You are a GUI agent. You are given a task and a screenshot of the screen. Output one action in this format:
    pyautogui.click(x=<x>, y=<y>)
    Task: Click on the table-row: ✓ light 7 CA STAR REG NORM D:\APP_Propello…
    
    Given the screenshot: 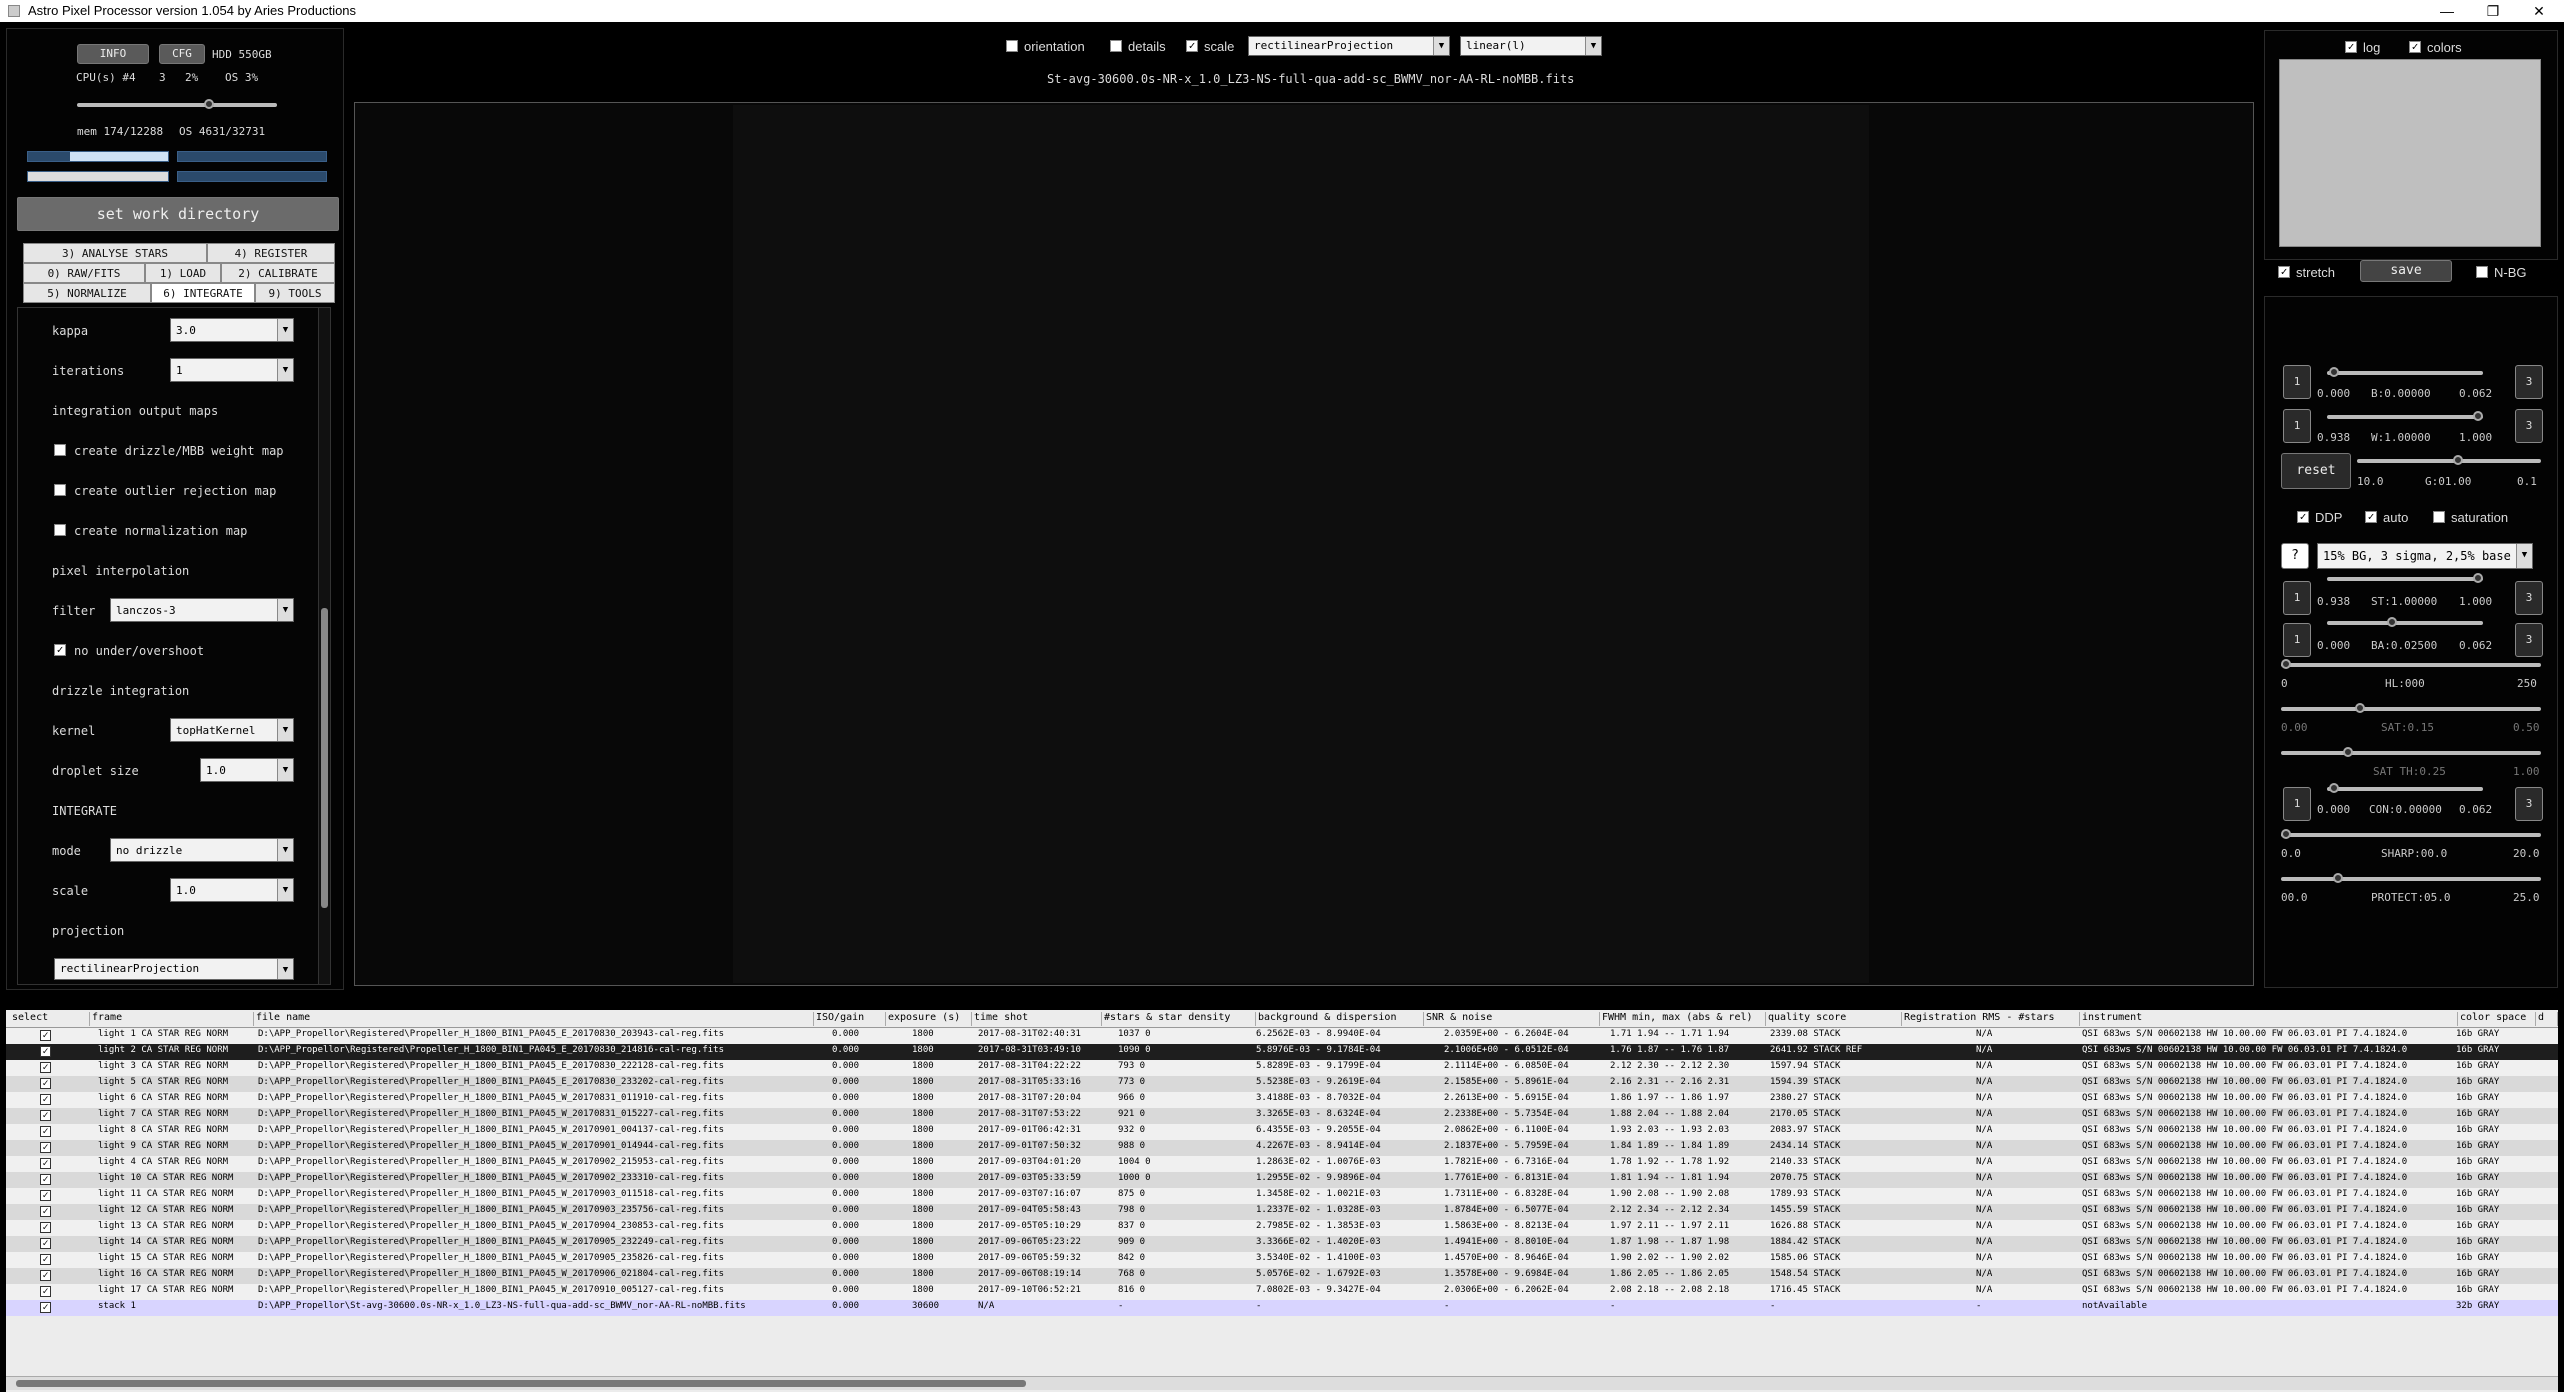 What is the action you would take?
    pyautogui.click(x=1282, y=1116)
    